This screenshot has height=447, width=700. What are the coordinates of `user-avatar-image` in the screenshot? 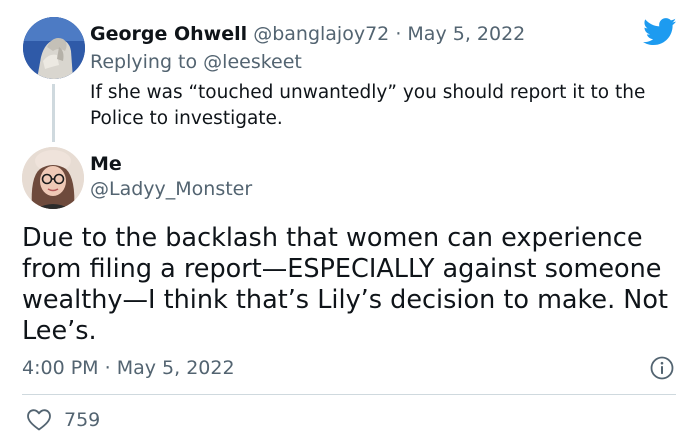 It's located at (53, 178).